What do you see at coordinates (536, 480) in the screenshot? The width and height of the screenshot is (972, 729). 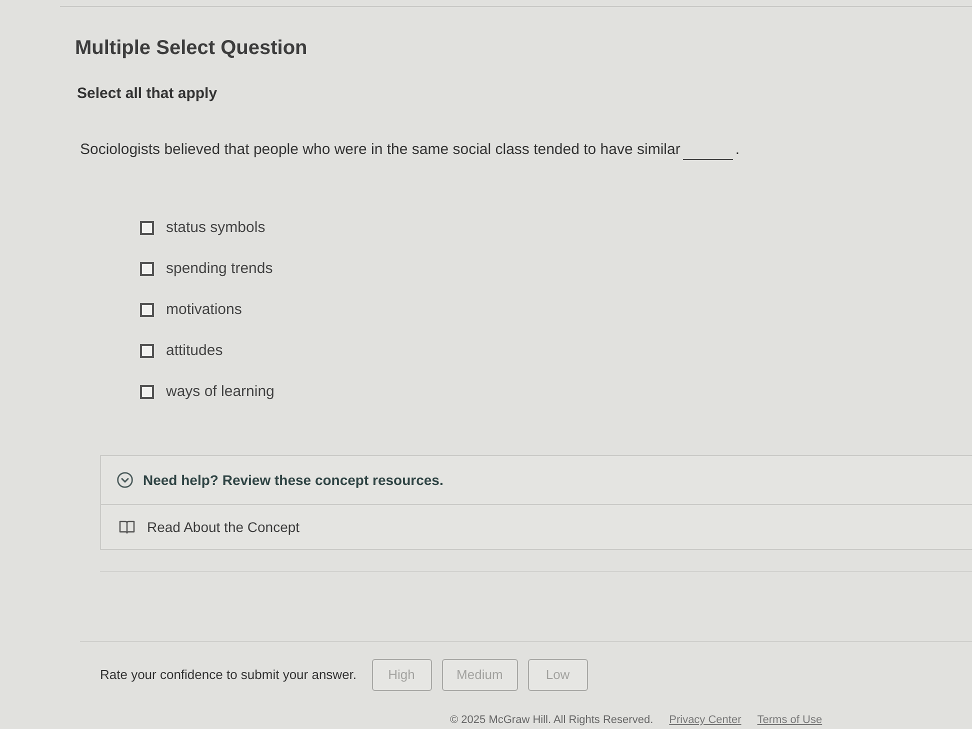 I see `help-toggle: Need help? Review these concept resources.` at bounding box center [536, 480].